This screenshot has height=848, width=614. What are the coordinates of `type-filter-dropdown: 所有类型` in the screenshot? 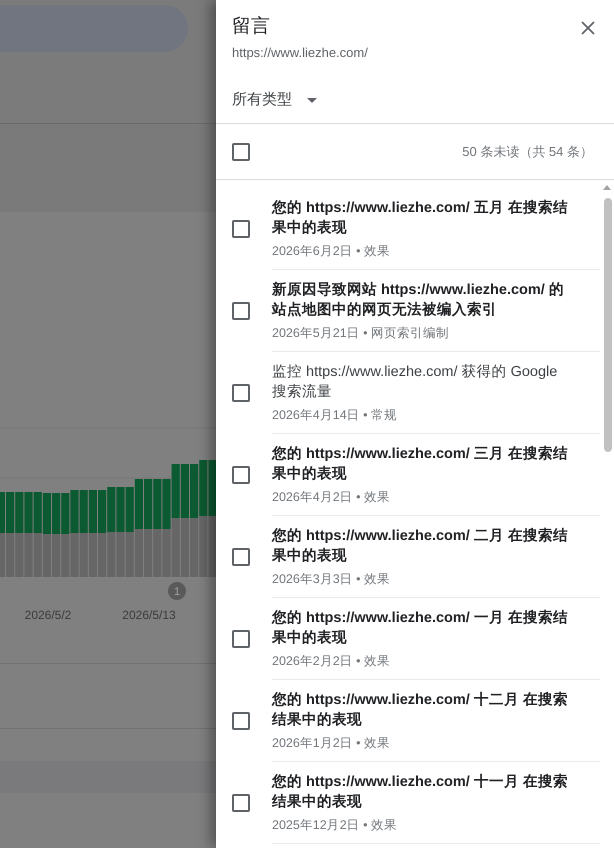 It's located at (274, 100).